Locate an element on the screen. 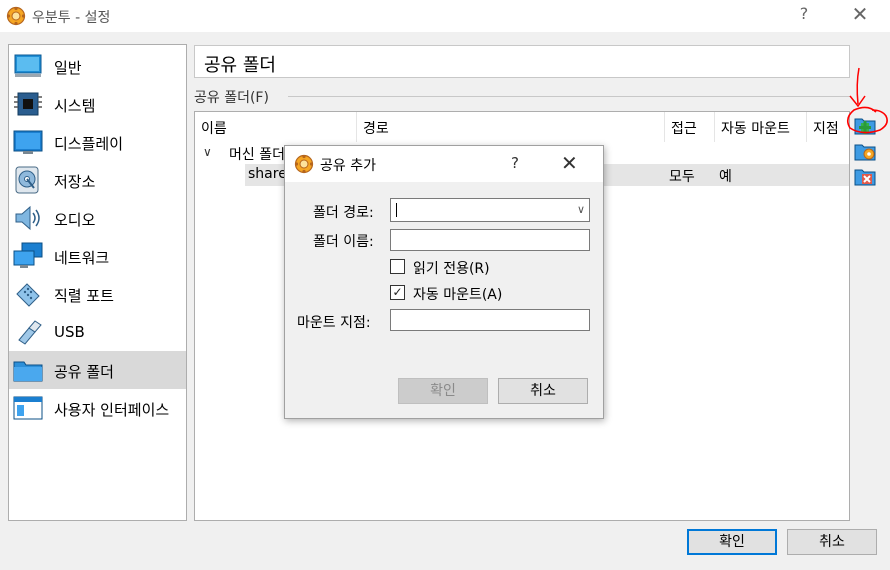  sidebar-item-serial-ports: 직렬 포트 is located at coordinates (97, 294).